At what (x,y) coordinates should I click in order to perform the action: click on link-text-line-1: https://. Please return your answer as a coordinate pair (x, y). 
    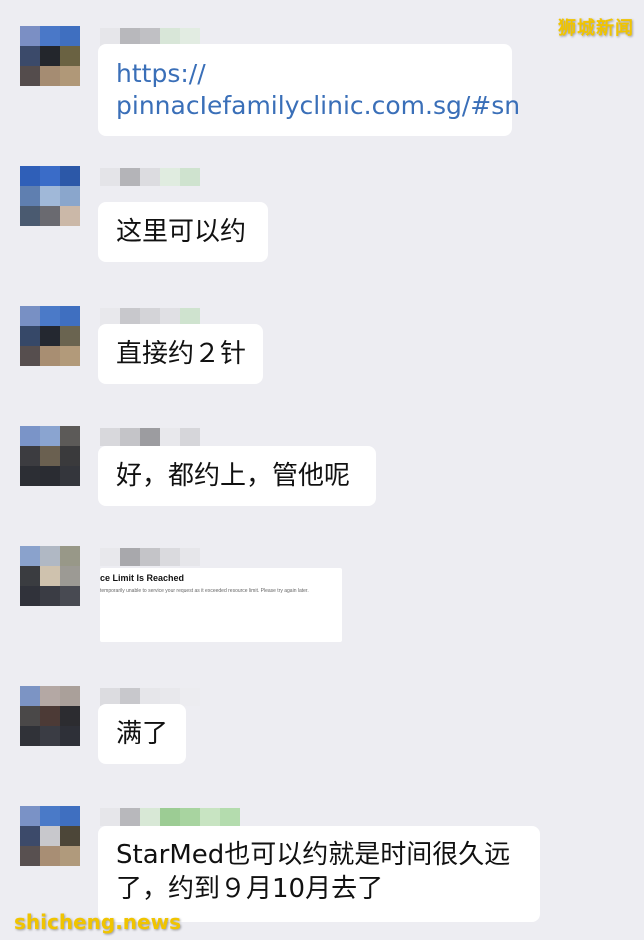
    Looking at the image, I should click on (305, 74).